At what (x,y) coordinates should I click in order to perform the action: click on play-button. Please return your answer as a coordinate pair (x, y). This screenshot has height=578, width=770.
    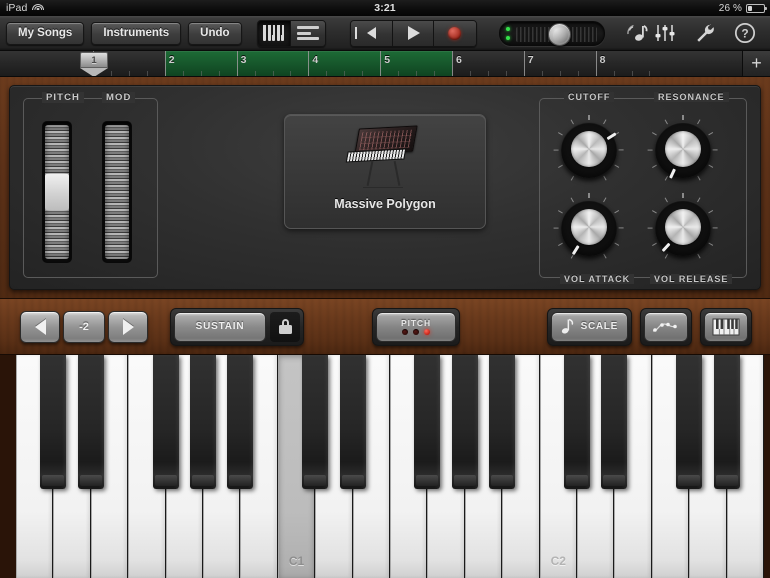
    Looking at the image, I should click on (413, 33).